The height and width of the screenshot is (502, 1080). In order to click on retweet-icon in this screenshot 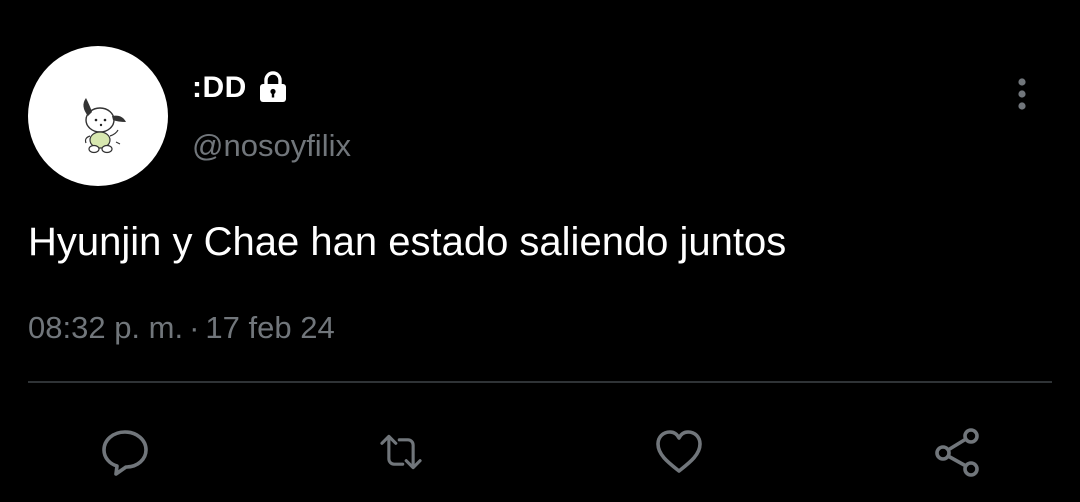, I will do `click(401, 452)`.